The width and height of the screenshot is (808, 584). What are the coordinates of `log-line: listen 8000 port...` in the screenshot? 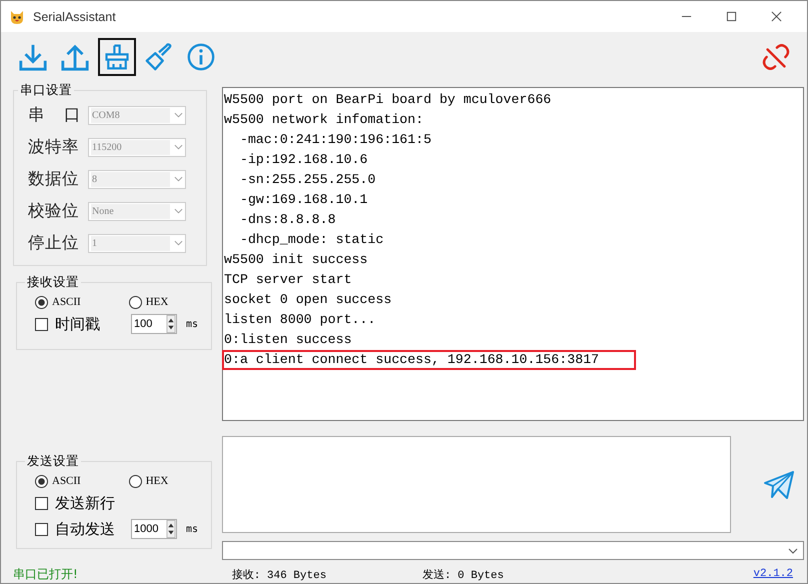 It's located at (300, 320).